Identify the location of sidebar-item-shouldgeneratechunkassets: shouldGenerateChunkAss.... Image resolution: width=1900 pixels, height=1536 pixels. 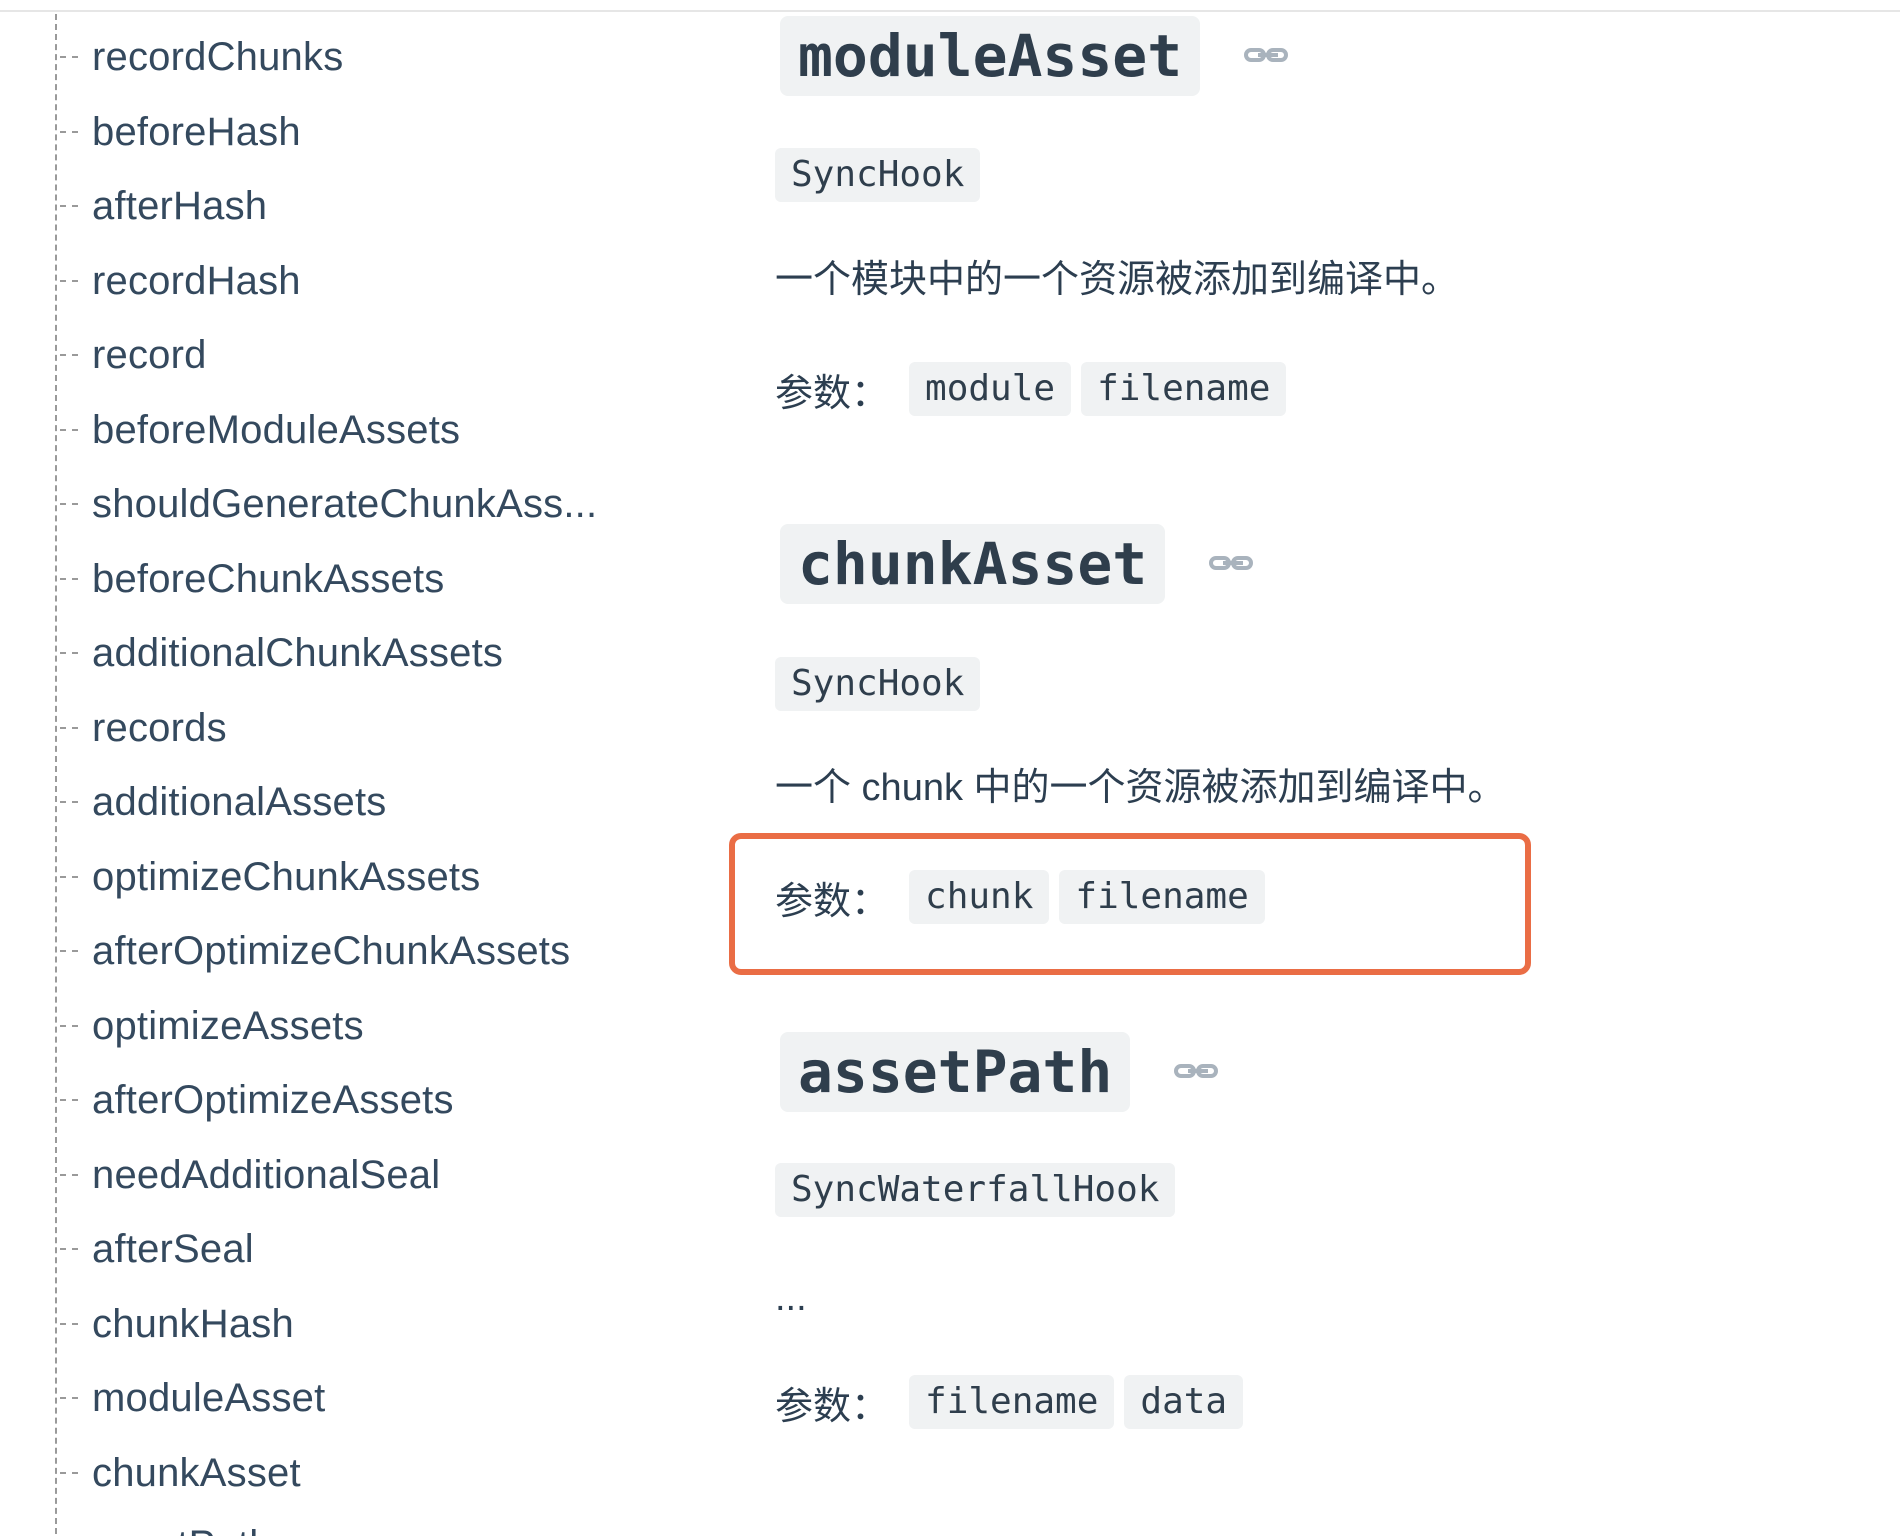
(376, 504).